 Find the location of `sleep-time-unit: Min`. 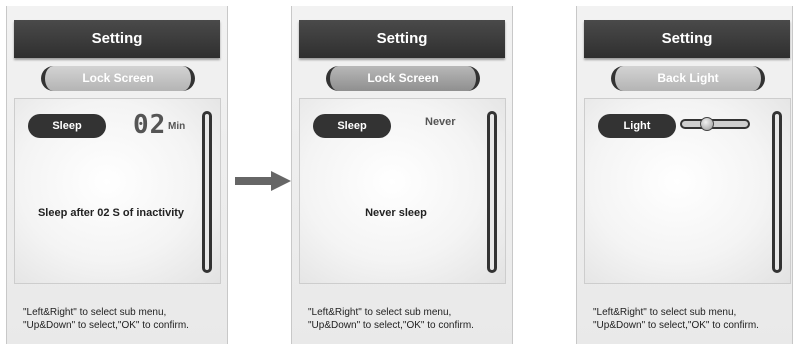

sleep-time-unit: Min is located at coordinates (177, 126).